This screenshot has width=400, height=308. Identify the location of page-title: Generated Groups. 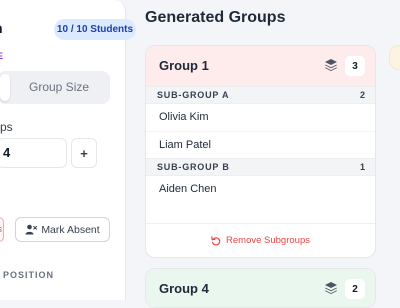
(215, 17).